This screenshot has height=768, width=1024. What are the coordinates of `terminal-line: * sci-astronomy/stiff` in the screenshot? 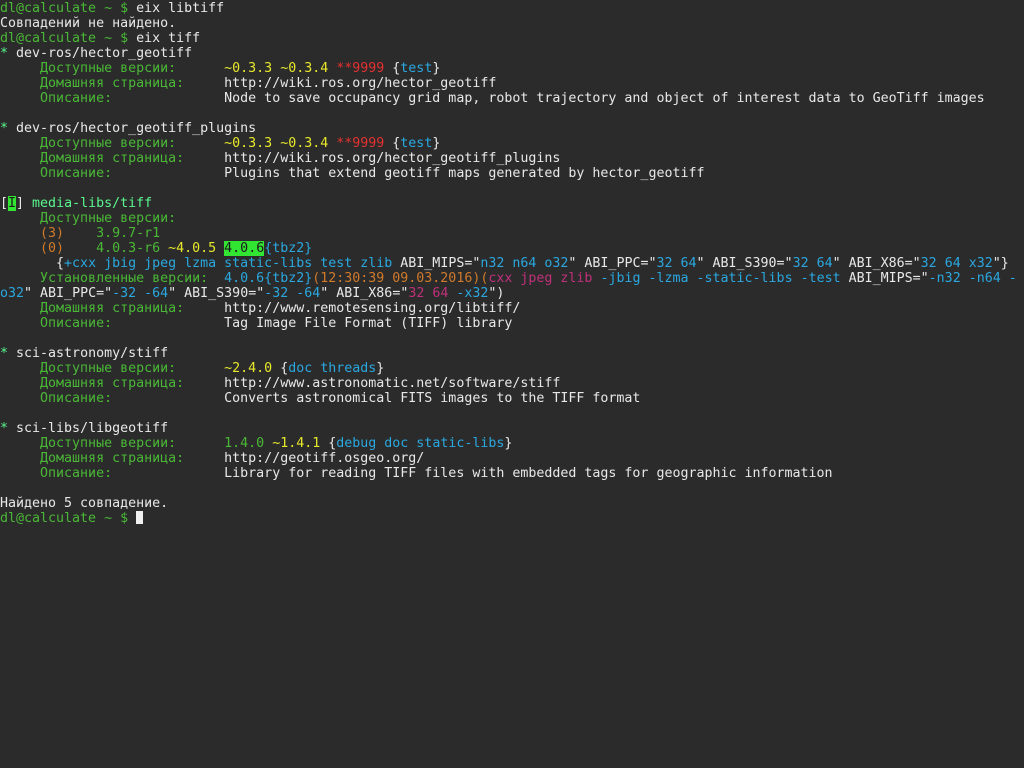 It's located at (512, 353).